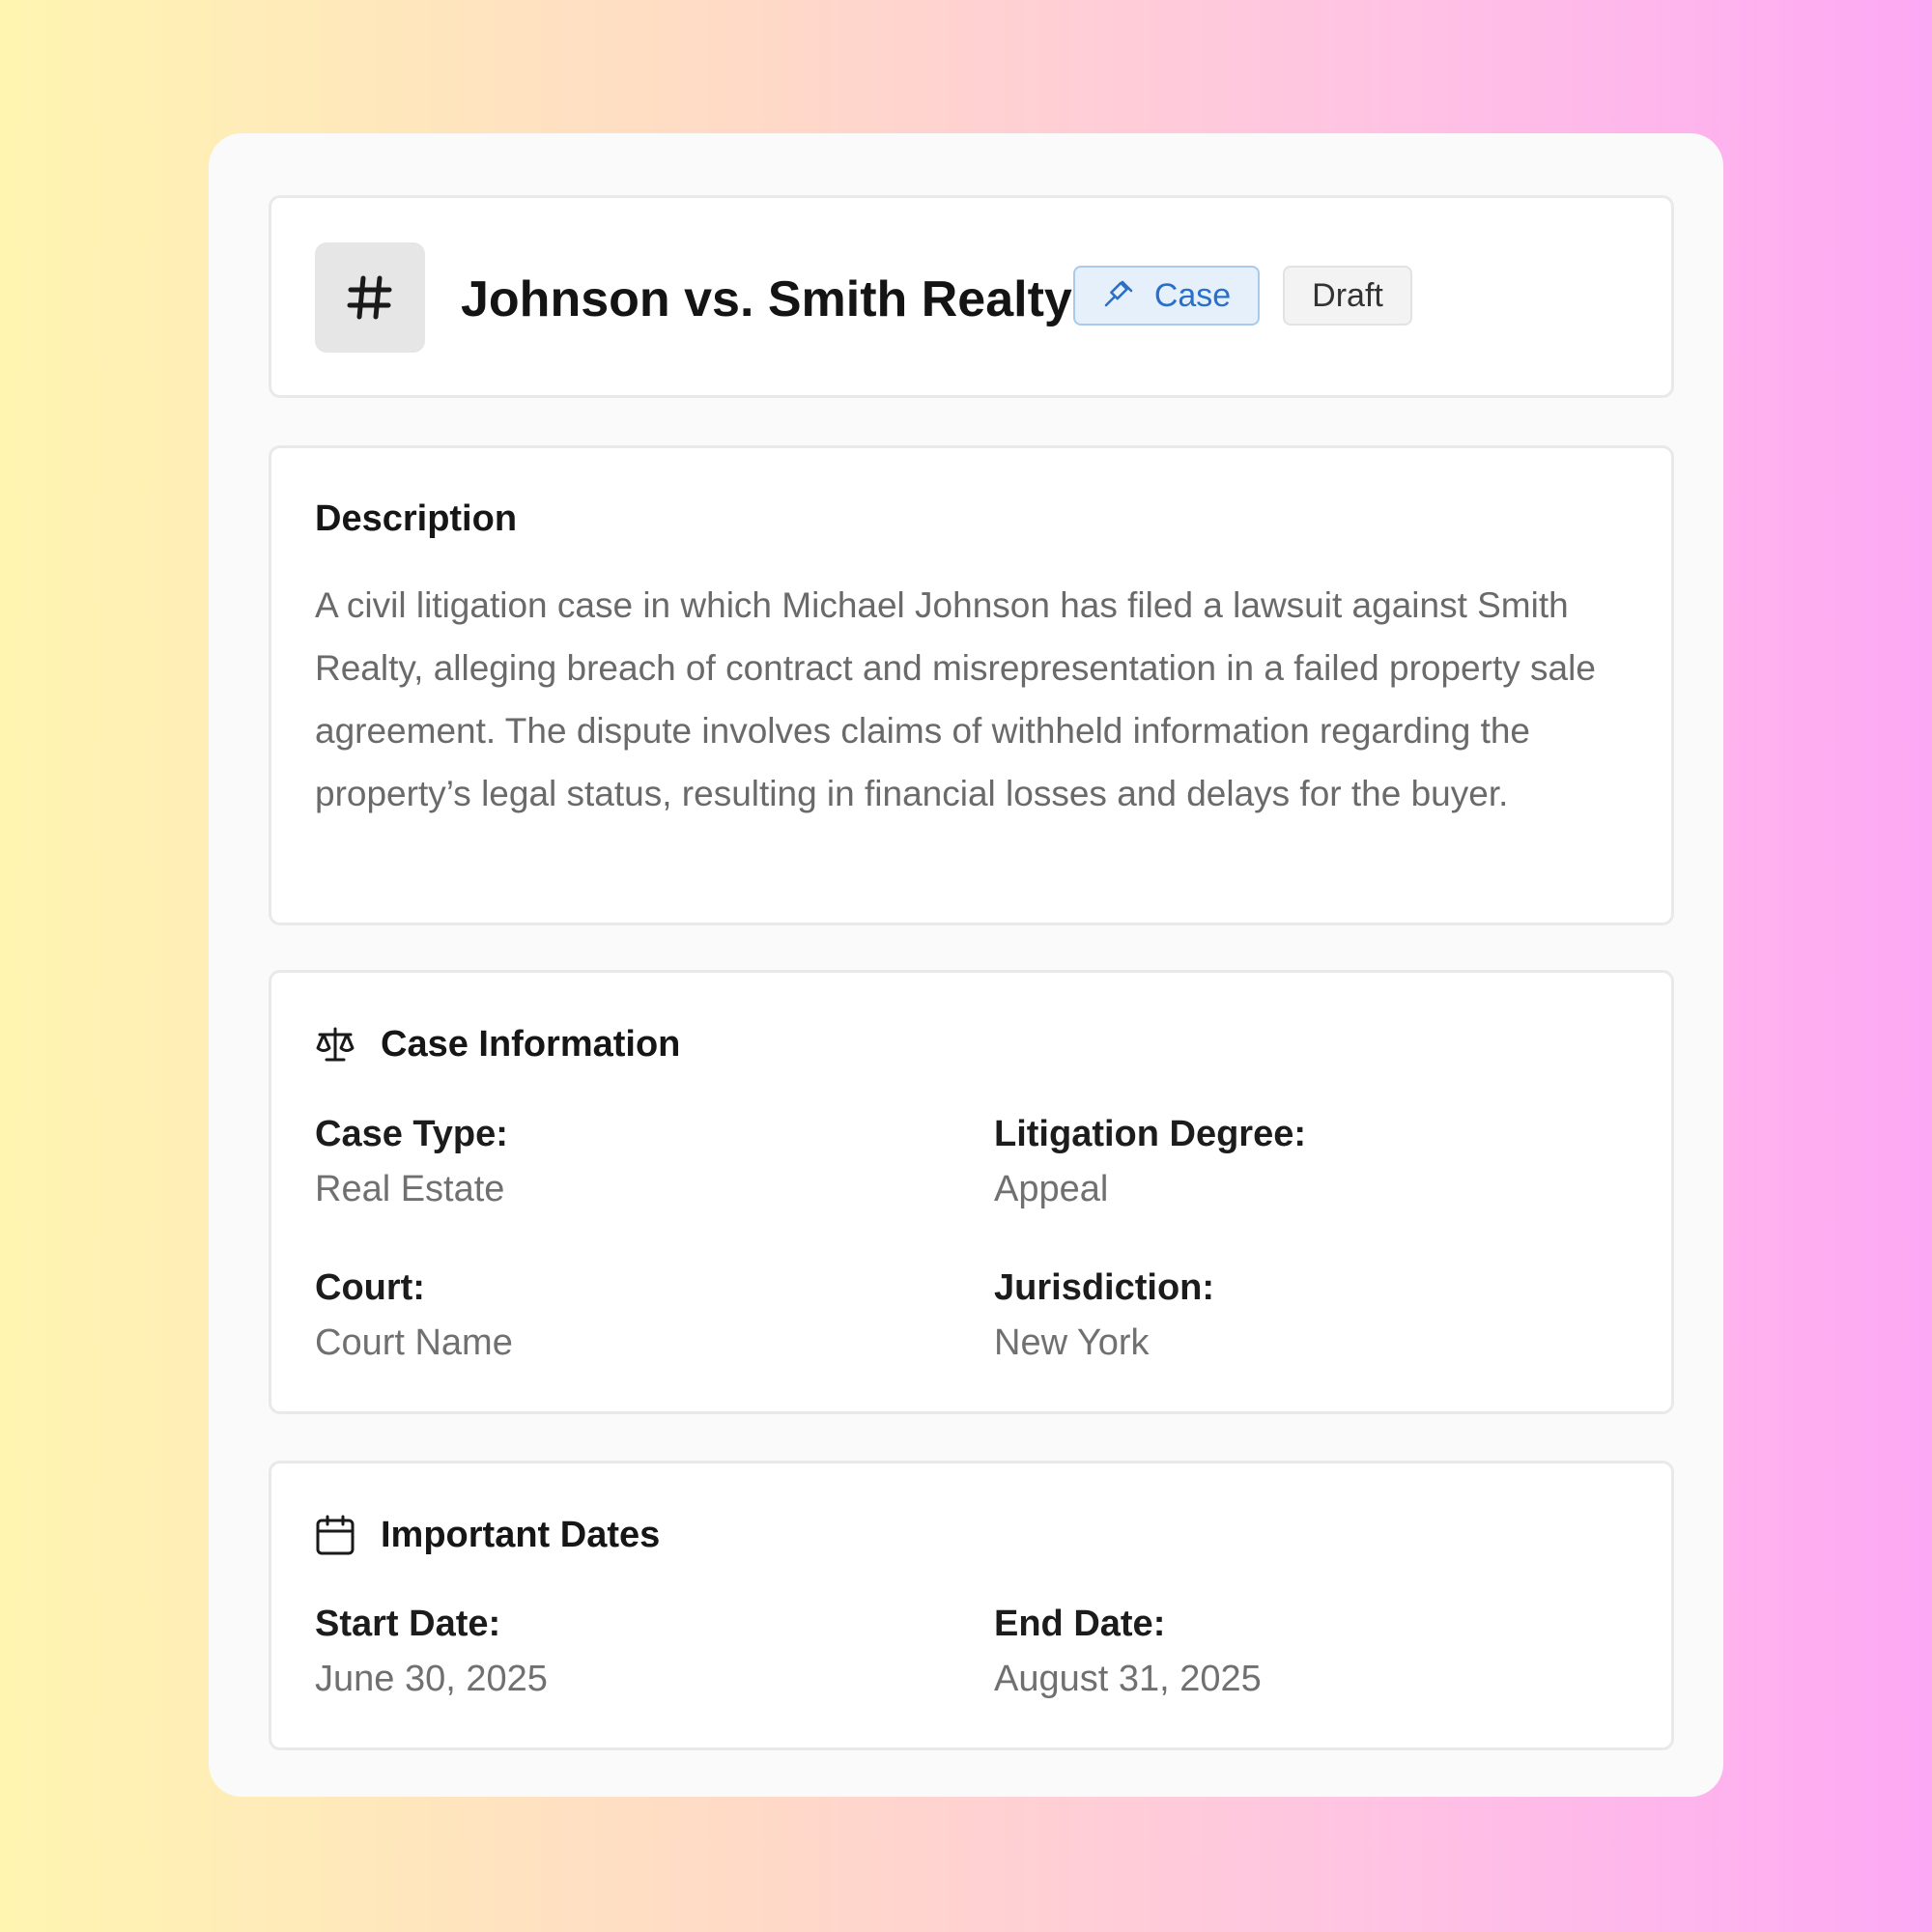 The image size is (1932, 1932). What do you see at coordinates (1117, 295) in the screenshot?
I see `gavel-icon` at bounding box center [1117, 295].